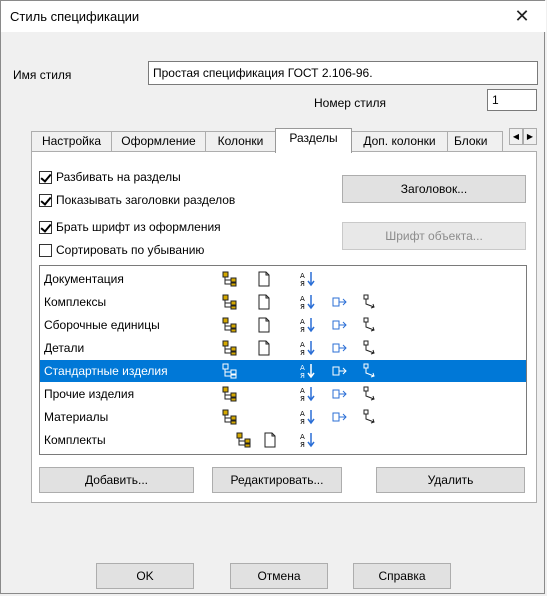 The width and height of the screenshot is (547, 596). What do you see at coordinates (283, 394) in the screenshot?
I see `list-item: Прочие изделия AЯ` at bounding box center [283, 394].